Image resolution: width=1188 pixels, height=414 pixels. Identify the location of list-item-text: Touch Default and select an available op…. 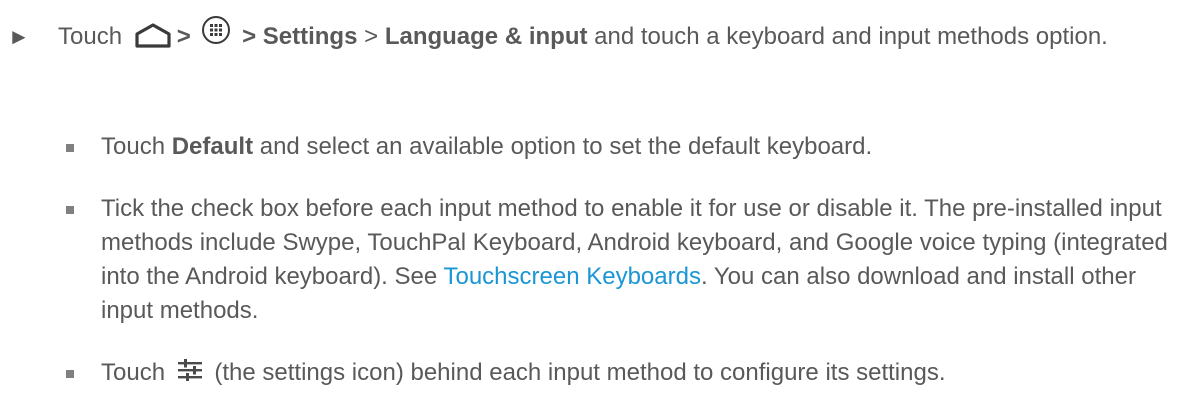
(638, 147).